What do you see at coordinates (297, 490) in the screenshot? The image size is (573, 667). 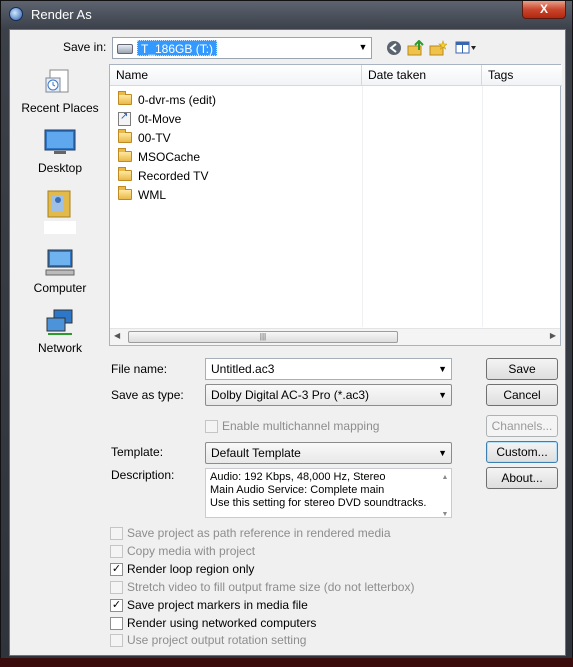 I see `description-line: Main Audio Service: Complete main` at bounding box center [297, 490].